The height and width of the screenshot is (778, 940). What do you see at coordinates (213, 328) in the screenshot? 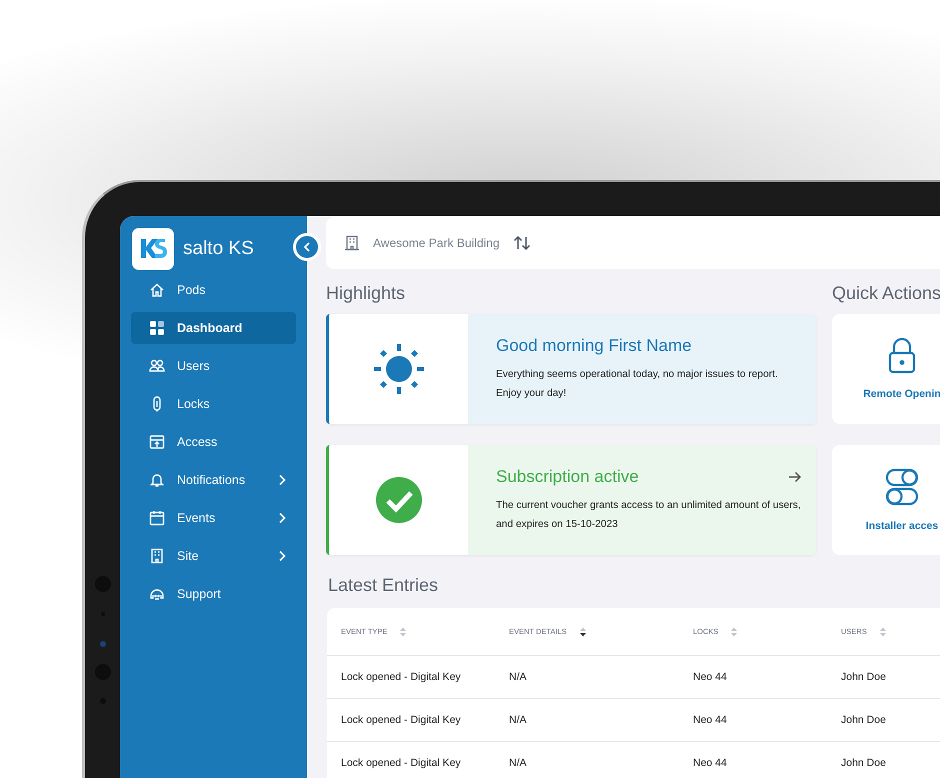
I see `sidebar-item: Dashboard` at bounding box center [213, 328].